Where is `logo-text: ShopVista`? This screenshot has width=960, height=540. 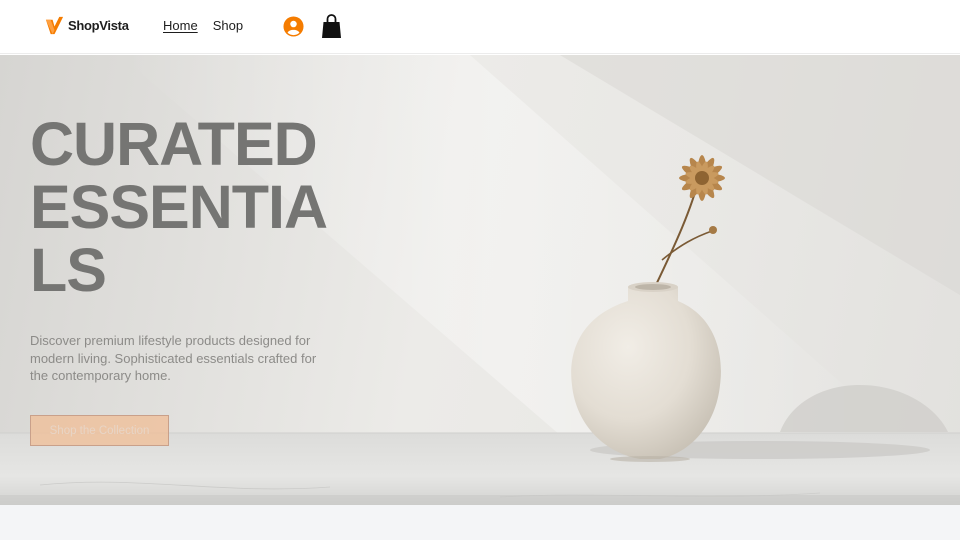
logo-text: ShopVista is located at coordinates (98, 25).